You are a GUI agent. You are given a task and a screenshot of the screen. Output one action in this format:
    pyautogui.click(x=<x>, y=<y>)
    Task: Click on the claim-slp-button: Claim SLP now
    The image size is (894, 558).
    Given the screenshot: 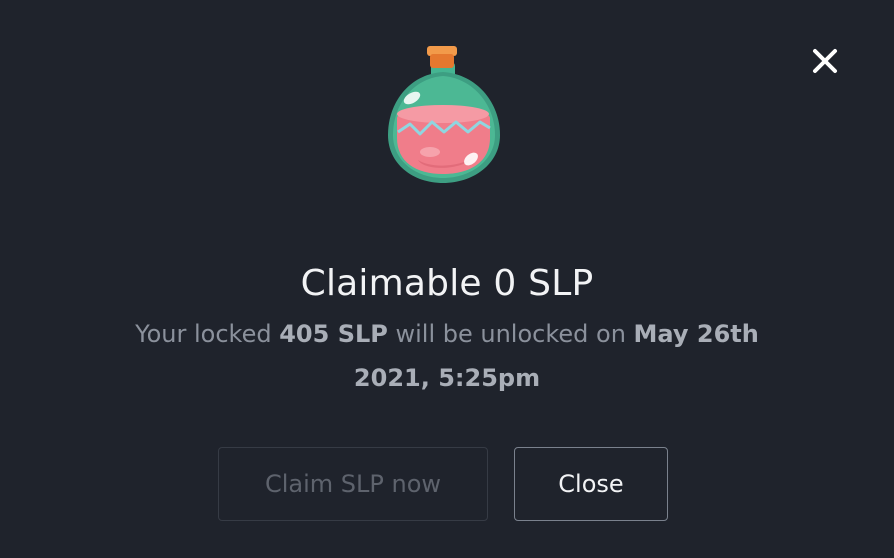 What is the action you would take?
    pyautogui.click(x=353, y=484)
    